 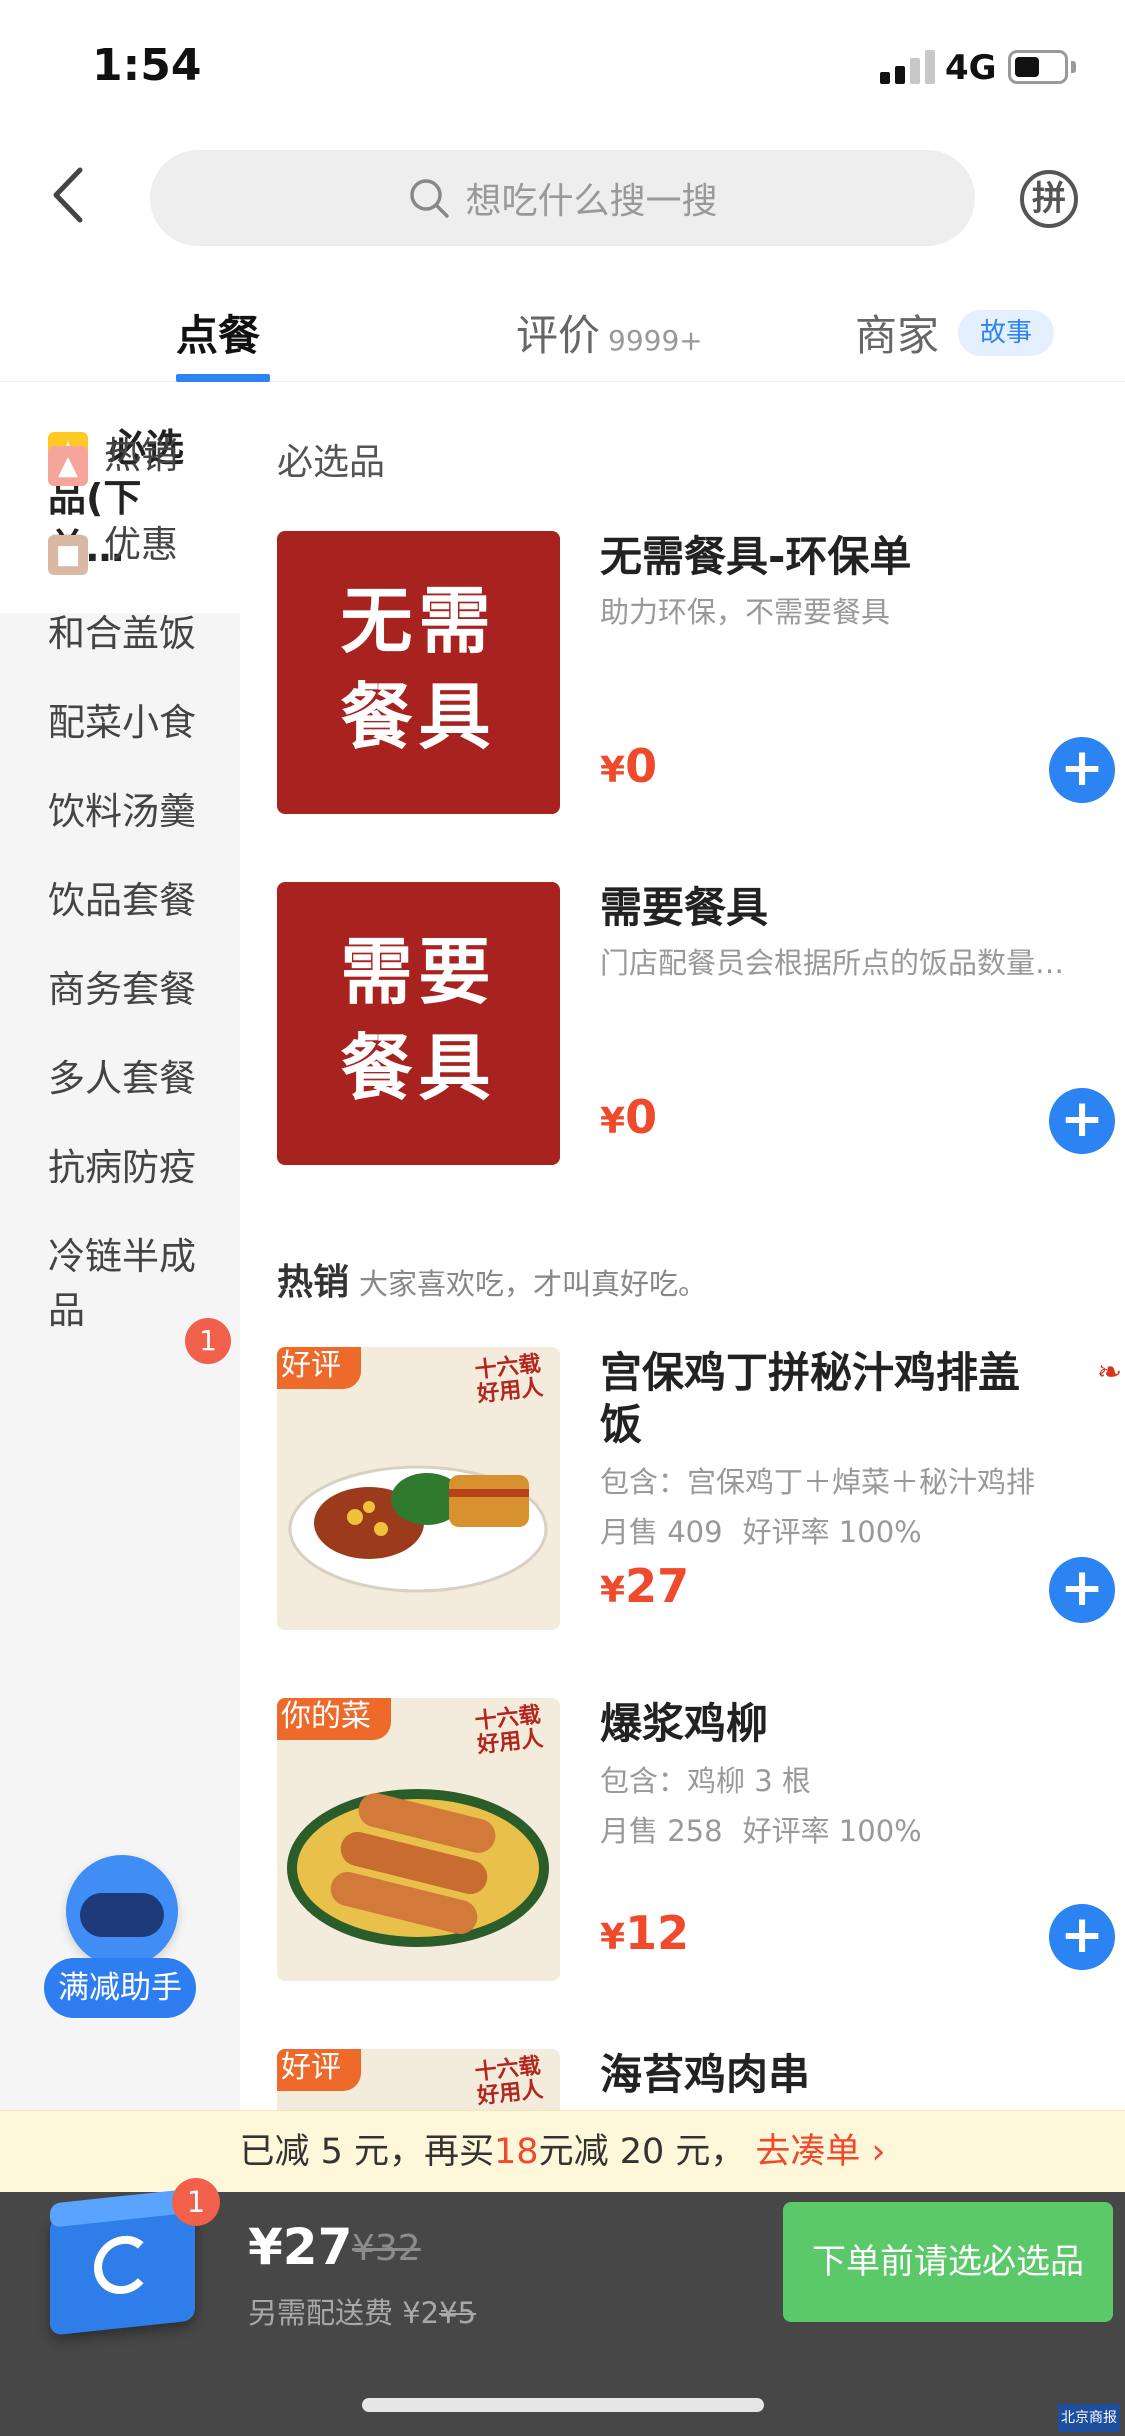 I want to click on sidebar-item-label: 饮品套餐, so click(x=122, y=900).